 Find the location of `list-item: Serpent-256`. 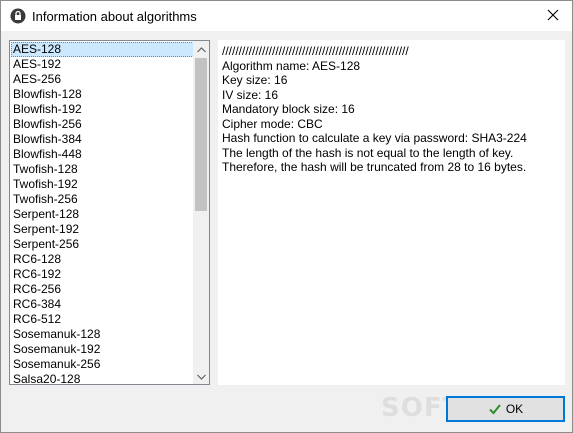

list-item: Serpent-256 is located at coordinates (102, 244).